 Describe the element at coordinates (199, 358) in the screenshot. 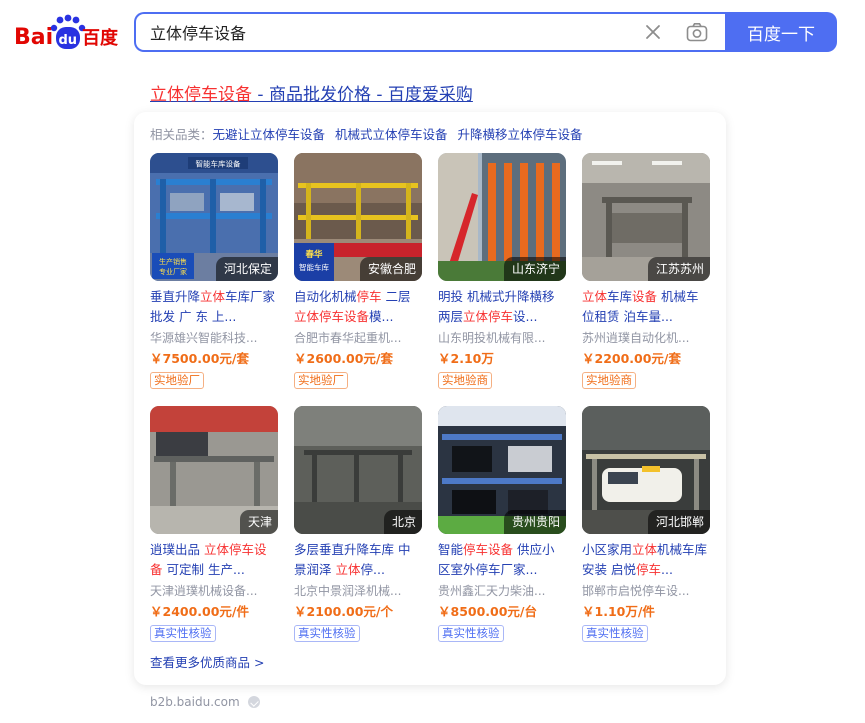

I see `product-price: ￥7500.00元/套` at that location.